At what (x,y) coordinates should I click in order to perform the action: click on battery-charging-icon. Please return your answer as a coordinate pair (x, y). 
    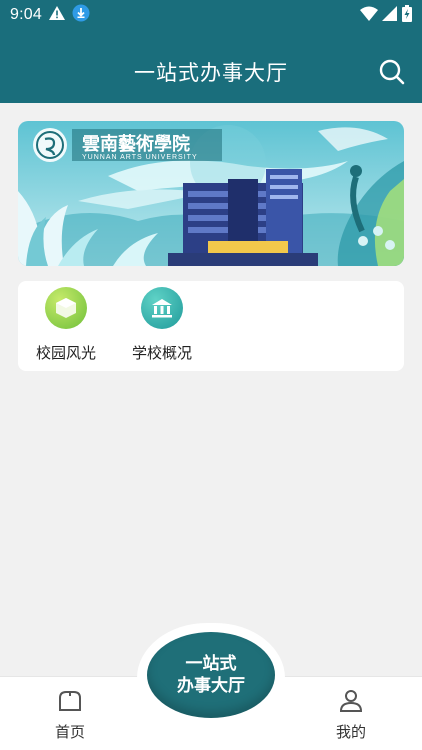
    Looking at the image, I should click on (407, 15).